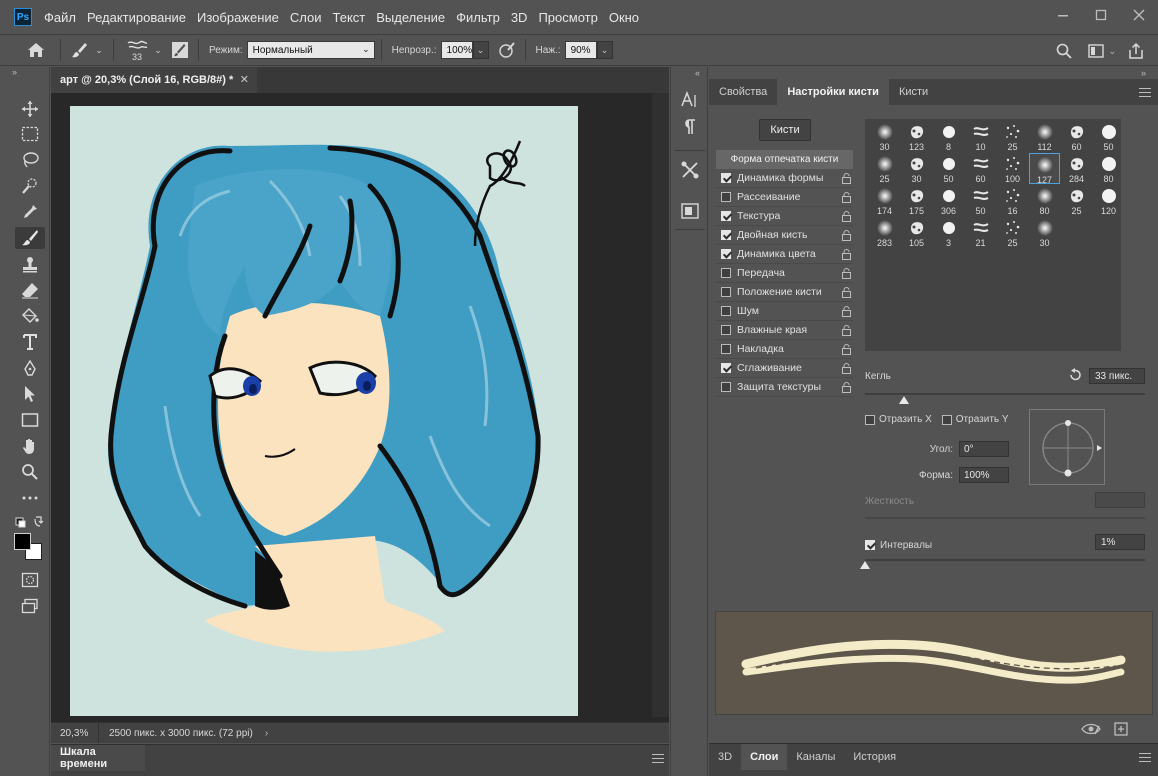 The height and width of the screenshot is (776, 1158). Describe the element at coordinates (567, 17) in the screenshot. I see `menu-view: Просмотр` at that location.